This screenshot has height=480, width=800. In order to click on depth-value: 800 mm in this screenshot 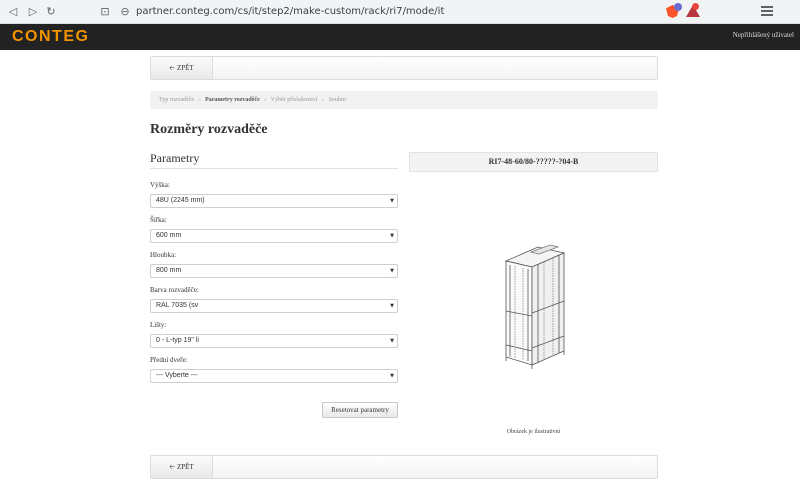, I will do `click(169, 270)`.